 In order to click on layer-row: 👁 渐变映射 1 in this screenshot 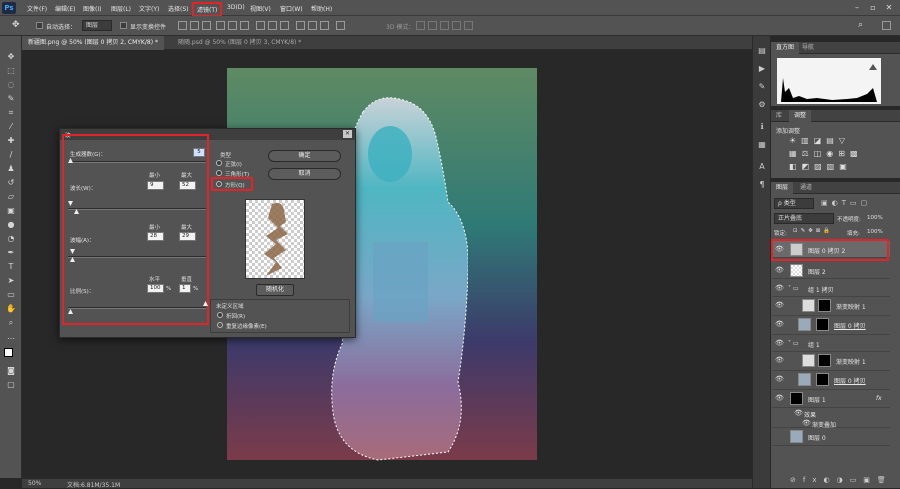, I will do `click(831, 361)`.